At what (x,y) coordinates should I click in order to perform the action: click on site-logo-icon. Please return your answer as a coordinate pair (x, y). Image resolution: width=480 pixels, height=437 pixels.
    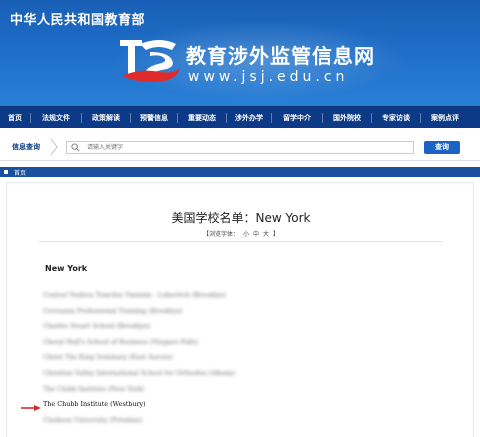
    Looking at the image, I should click on (151, 62).